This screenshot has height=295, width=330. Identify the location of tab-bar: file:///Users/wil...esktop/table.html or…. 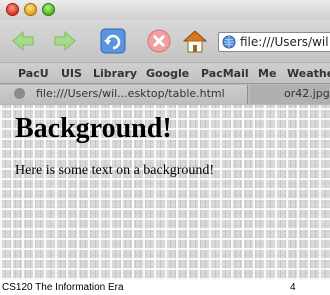
(165, 94).